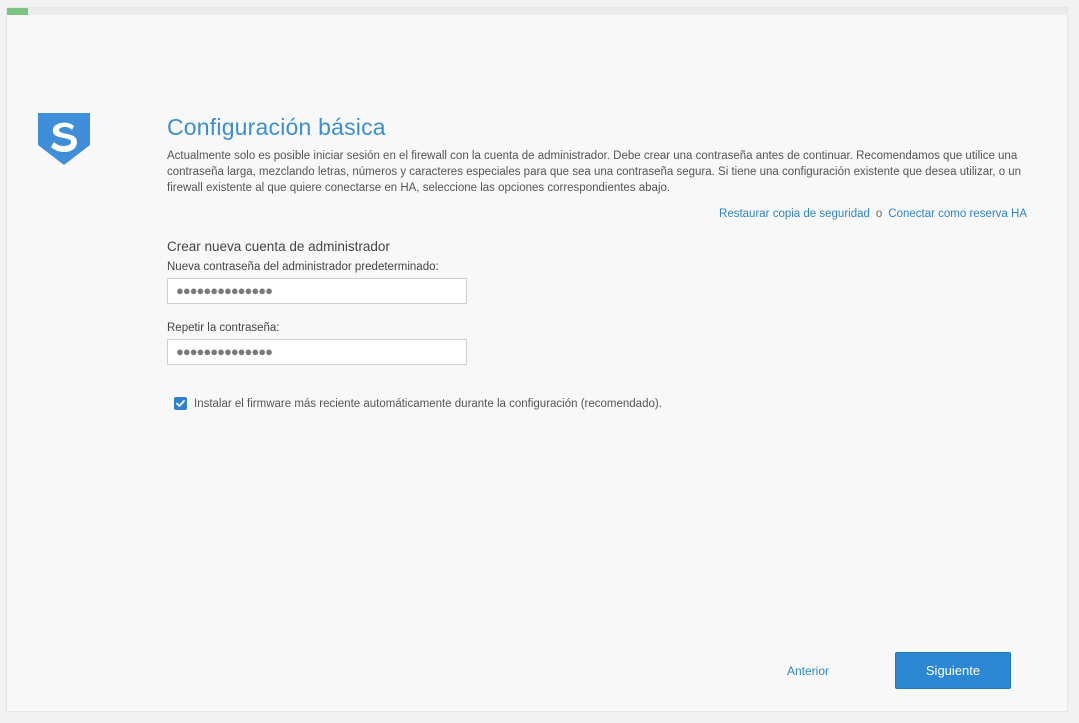 The width and height of the screenshot is (1079, 723). I want to click on previous-button: Anterior, so click(808, 671).